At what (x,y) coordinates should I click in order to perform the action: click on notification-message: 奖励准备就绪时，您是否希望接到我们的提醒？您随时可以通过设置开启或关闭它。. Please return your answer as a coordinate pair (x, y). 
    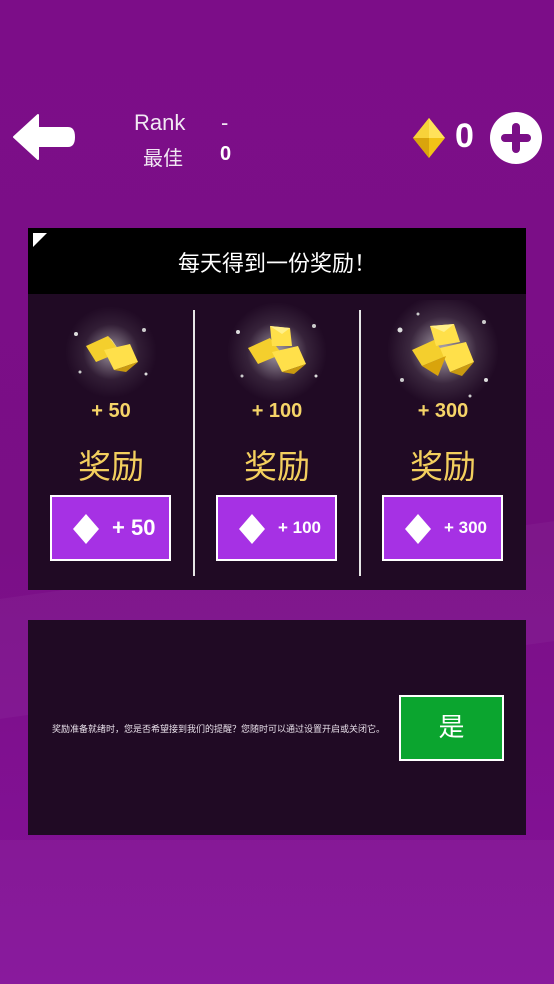
    Looking at the image, I should click on (219, 730).